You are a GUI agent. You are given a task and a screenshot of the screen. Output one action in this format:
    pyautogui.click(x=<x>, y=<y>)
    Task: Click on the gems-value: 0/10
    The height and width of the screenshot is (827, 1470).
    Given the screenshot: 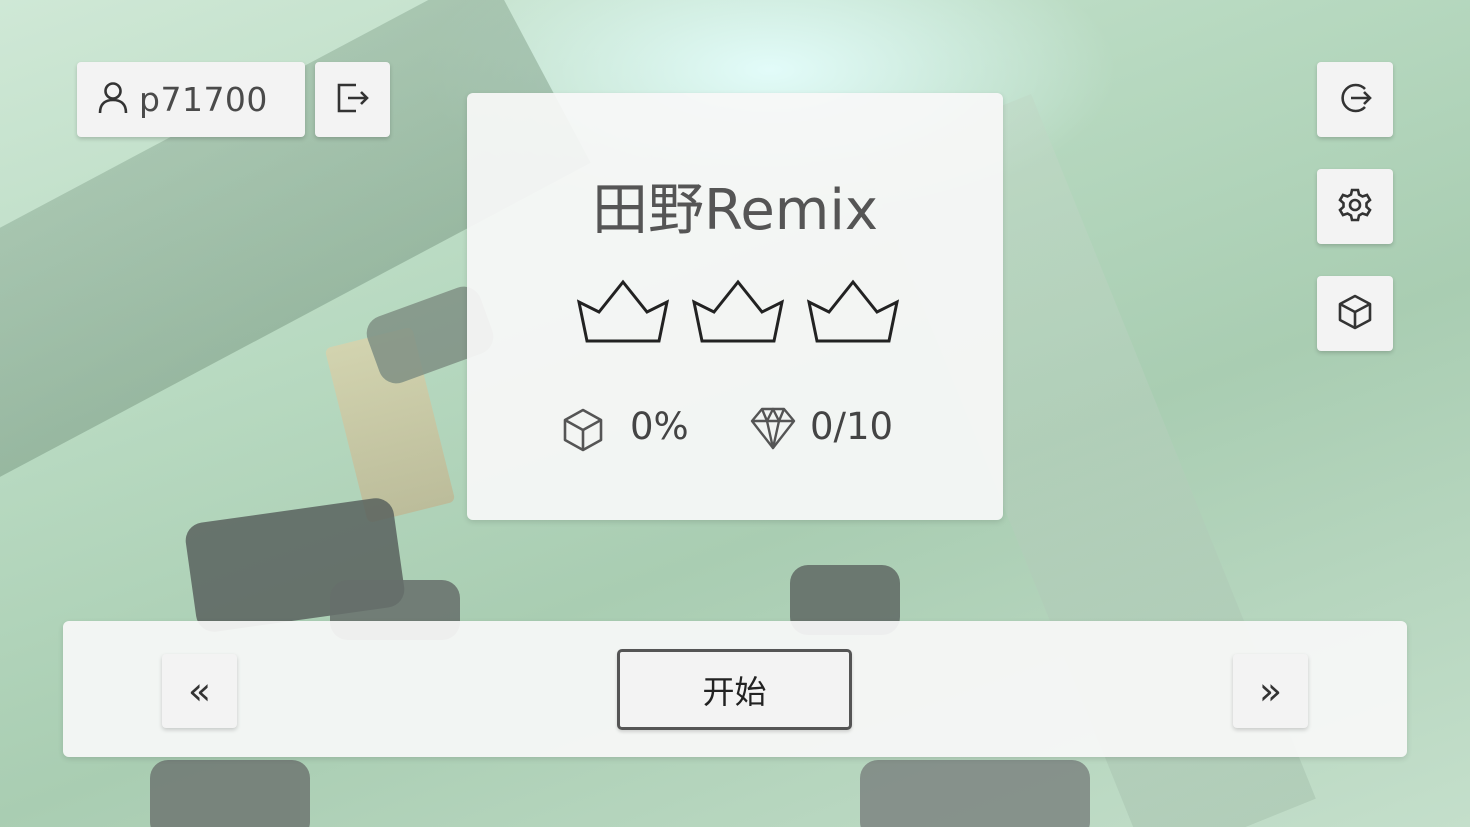 What is the action you would take?
    pyautogui.click(x=852, y=426)
    